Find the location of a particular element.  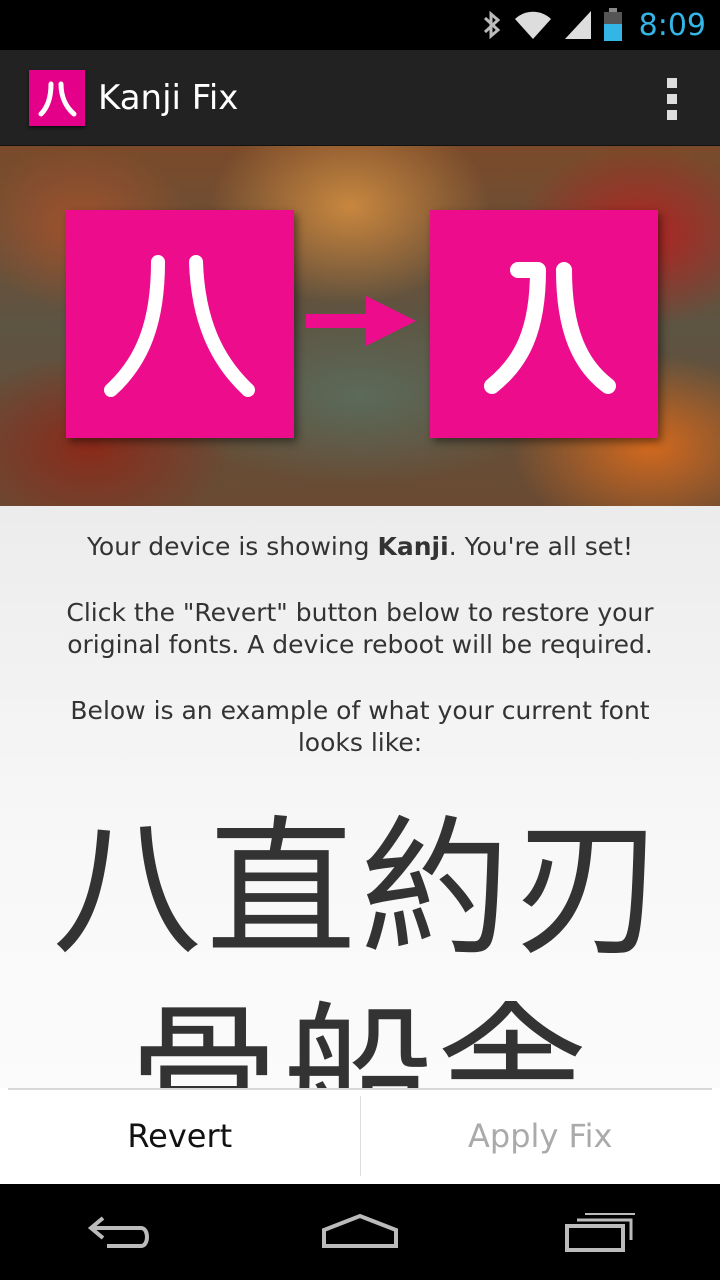

home-icon is located at coordinates (360, 1230).